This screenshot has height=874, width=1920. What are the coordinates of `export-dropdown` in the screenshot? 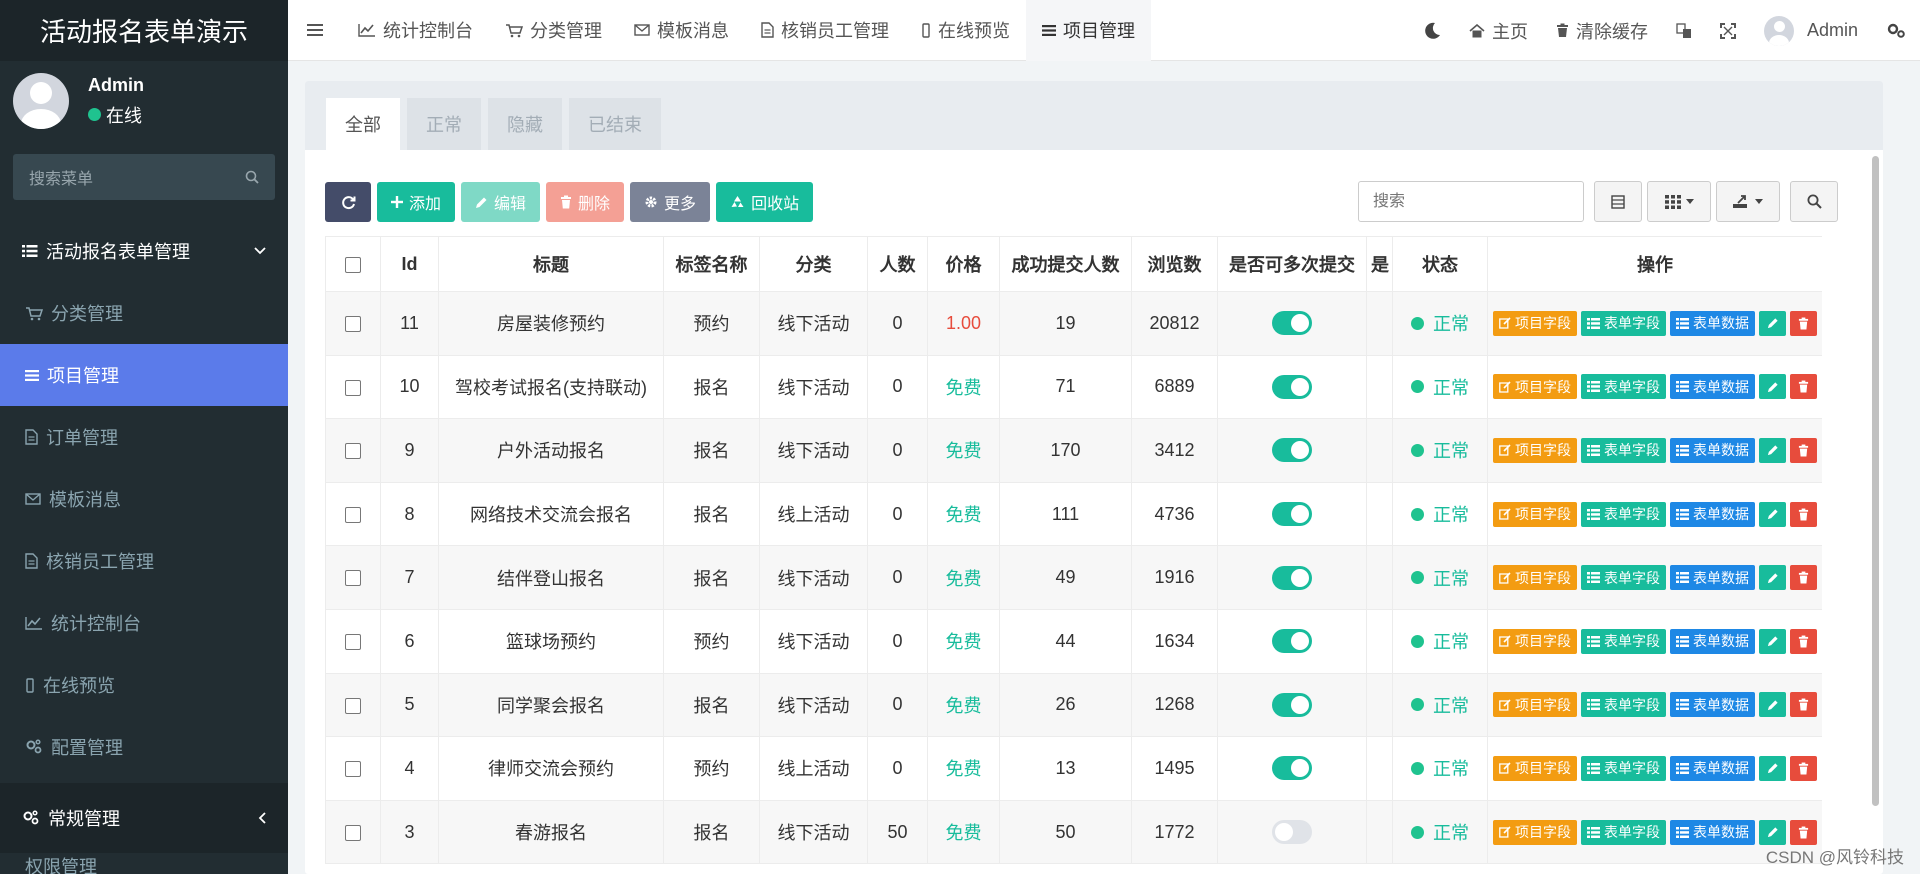 It's located at (1748, 201).